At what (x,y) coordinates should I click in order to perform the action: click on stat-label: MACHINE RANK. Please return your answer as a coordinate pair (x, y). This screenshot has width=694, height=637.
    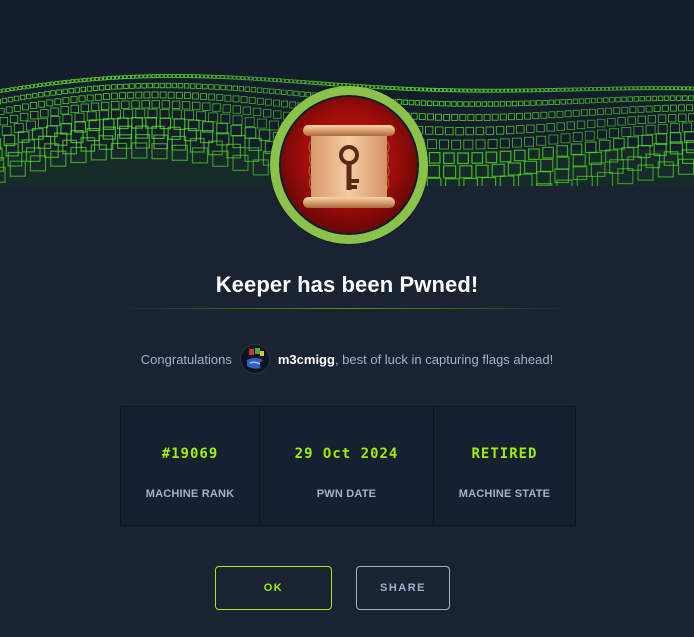
    Looking at the image, I should click on (190, 494).